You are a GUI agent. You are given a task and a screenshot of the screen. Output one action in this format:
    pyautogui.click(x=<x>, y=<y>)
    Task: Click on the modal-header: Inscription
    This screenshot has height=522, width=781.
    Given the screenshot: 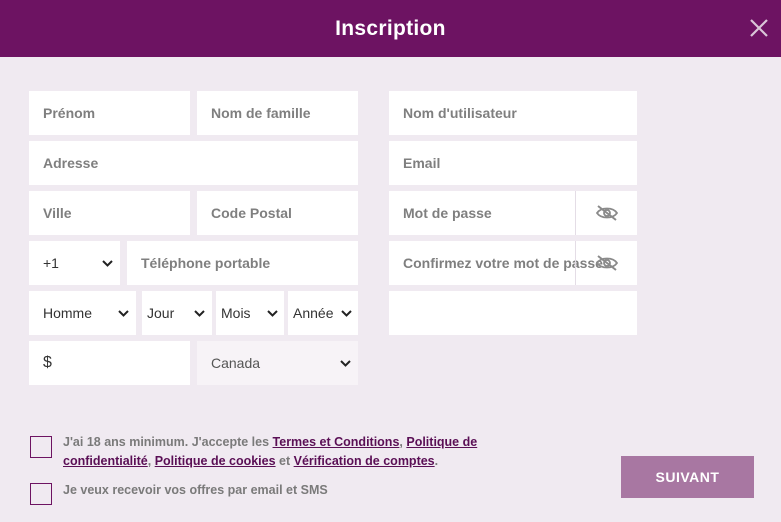 What is the action you would take?
    pyautogui.click(x=390, y=28)
    